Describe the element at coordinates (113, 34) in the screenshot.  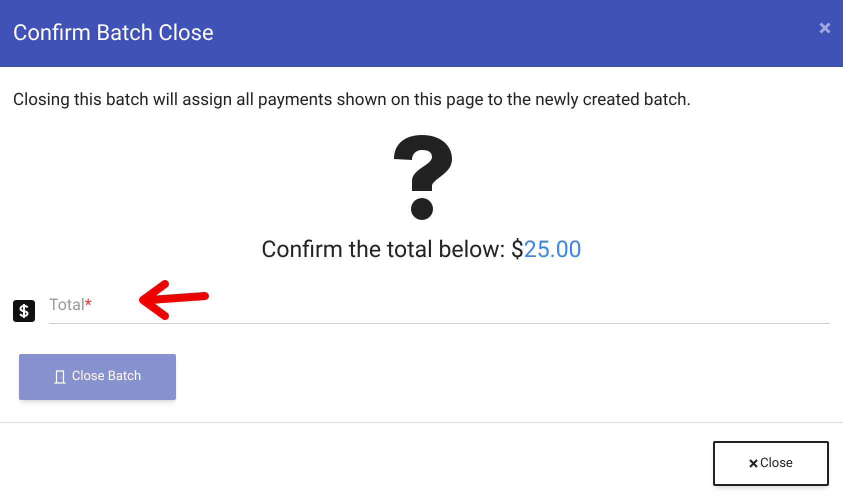
I see `dialog-title: Confirm Batch Close` at that location.